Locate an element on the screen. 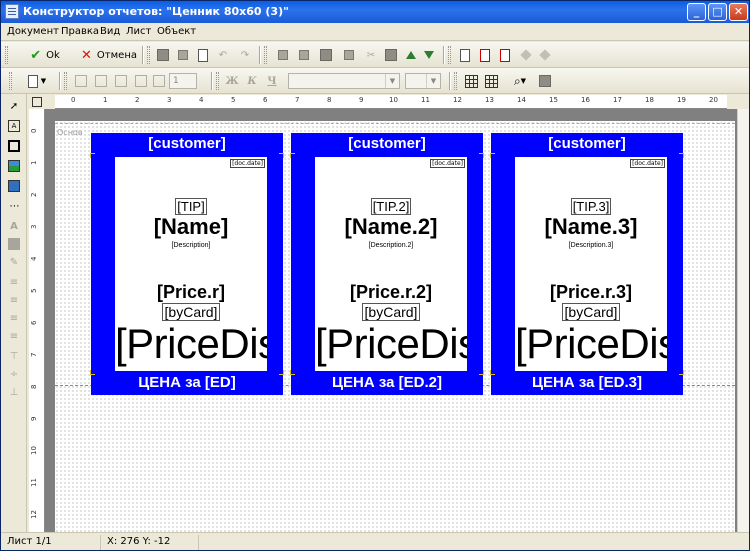  bring-front-icon is located at coordinates (304, 55).